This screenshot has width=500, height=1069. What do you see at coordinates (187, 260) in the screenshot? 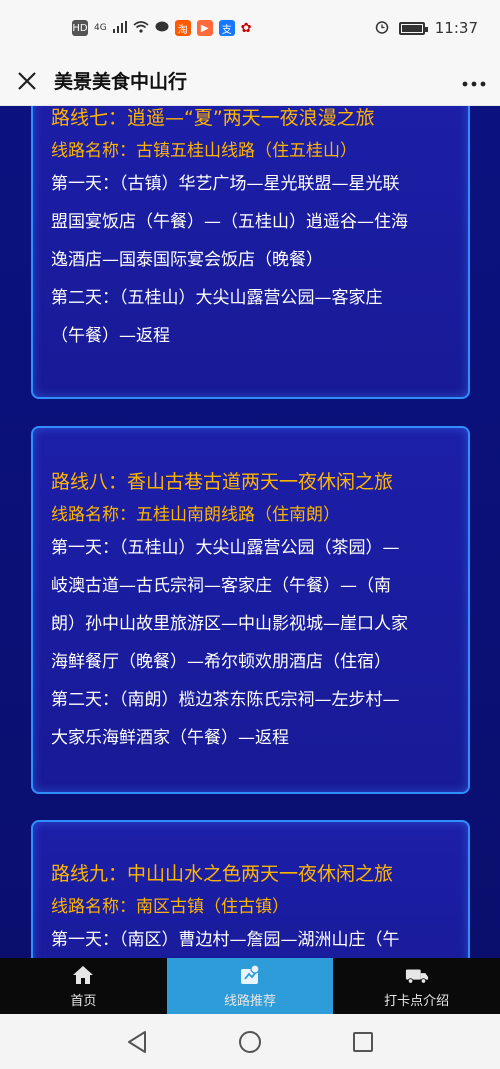
I see `route-line: 逸酒店—国泰国际宴会饭店（晚餐）` at bounding box center [187, 260].